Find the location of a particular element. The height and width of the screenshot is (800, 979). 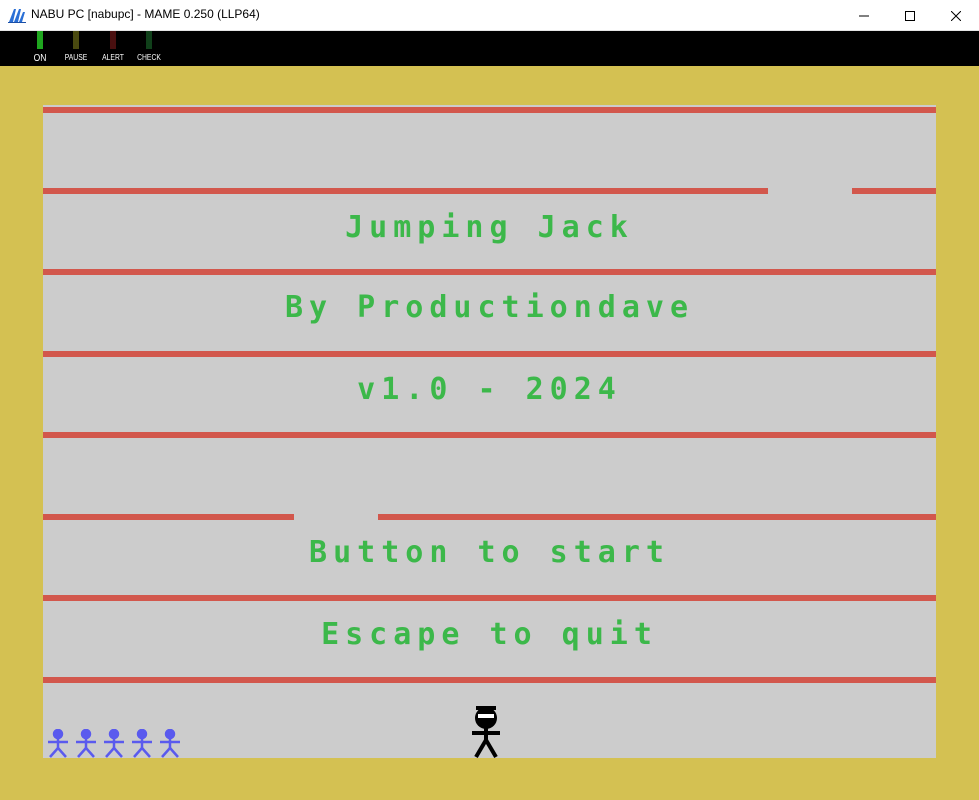

led-alert-lamp is located at coordinates (113, 40).